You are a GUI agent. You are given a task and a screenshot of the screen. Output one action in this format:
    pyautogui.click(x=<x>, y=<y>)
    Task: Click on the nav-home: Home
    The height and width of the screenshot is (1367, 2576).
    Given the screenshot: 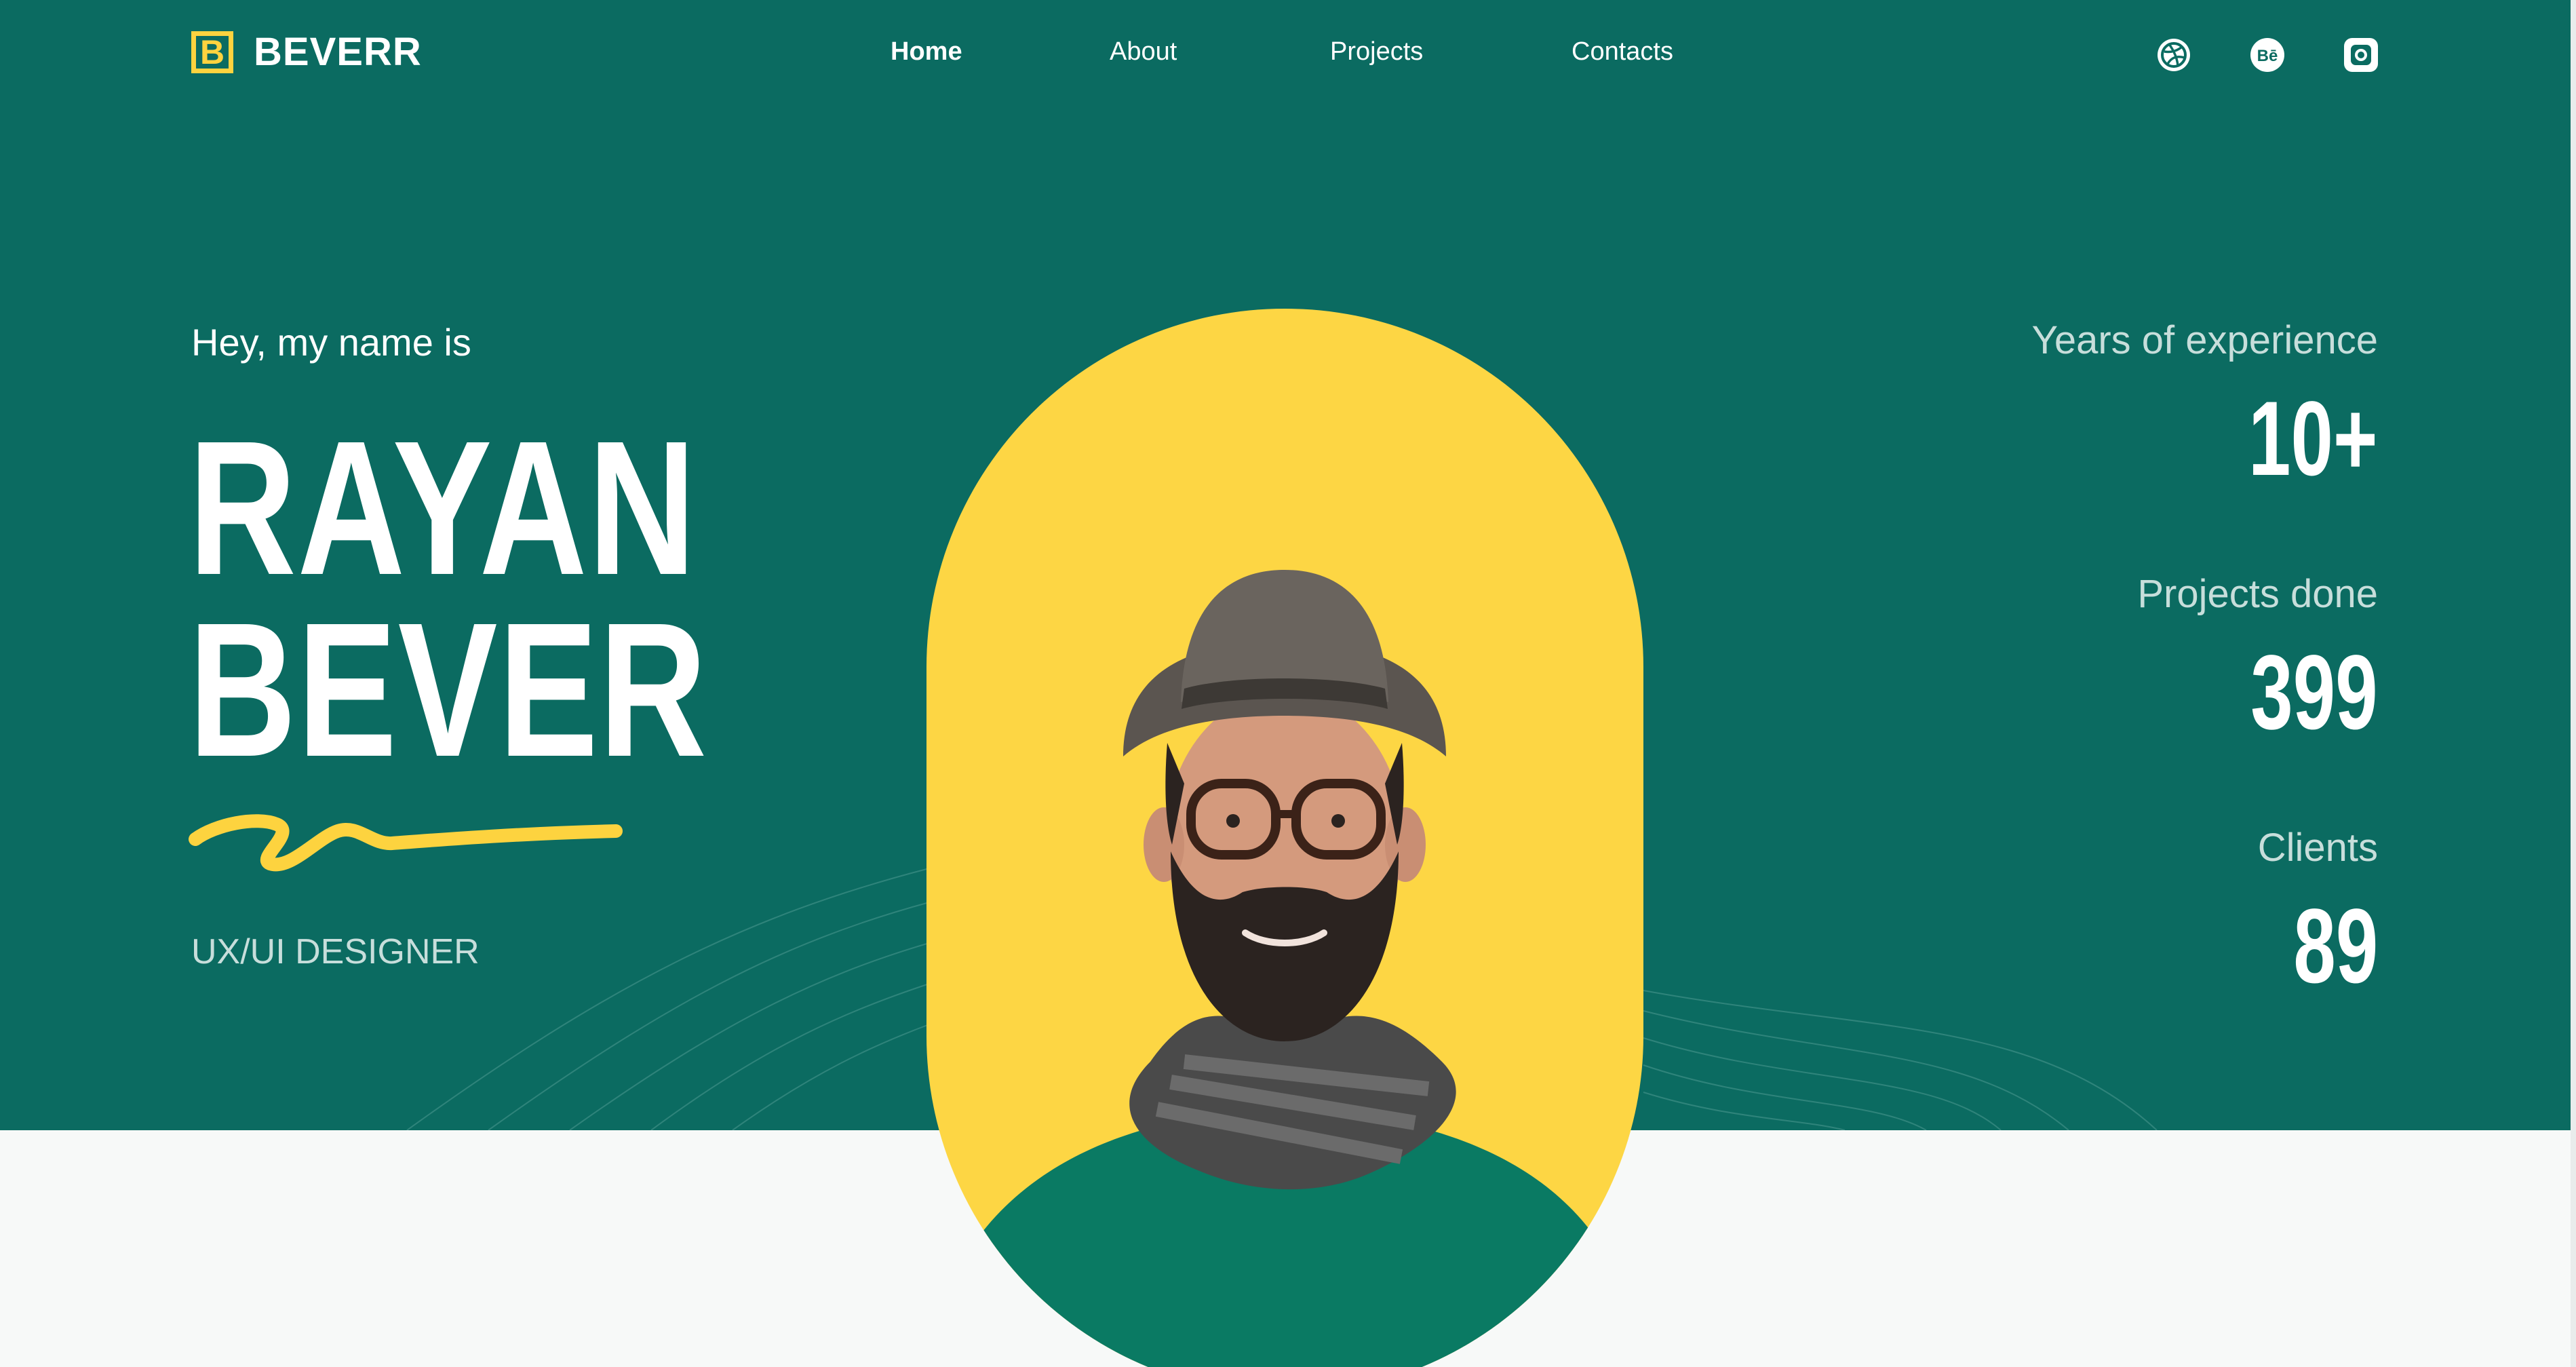 What is the action you would take?
    pyautogui.click(x=926, y=51)
    